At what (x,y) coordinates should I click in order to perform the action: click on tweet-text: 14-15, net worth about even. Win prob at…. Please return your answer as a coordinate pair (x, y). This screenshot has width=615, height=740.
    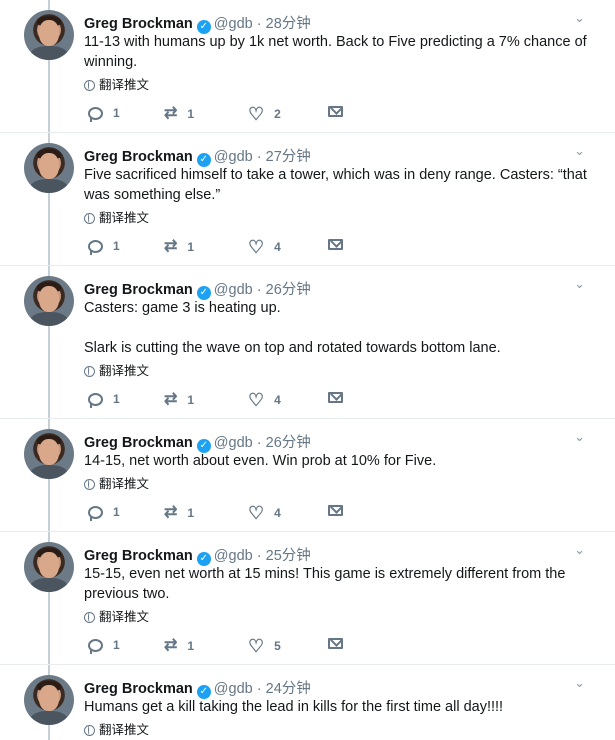
    Looking at the image, I should click on (260, 461).